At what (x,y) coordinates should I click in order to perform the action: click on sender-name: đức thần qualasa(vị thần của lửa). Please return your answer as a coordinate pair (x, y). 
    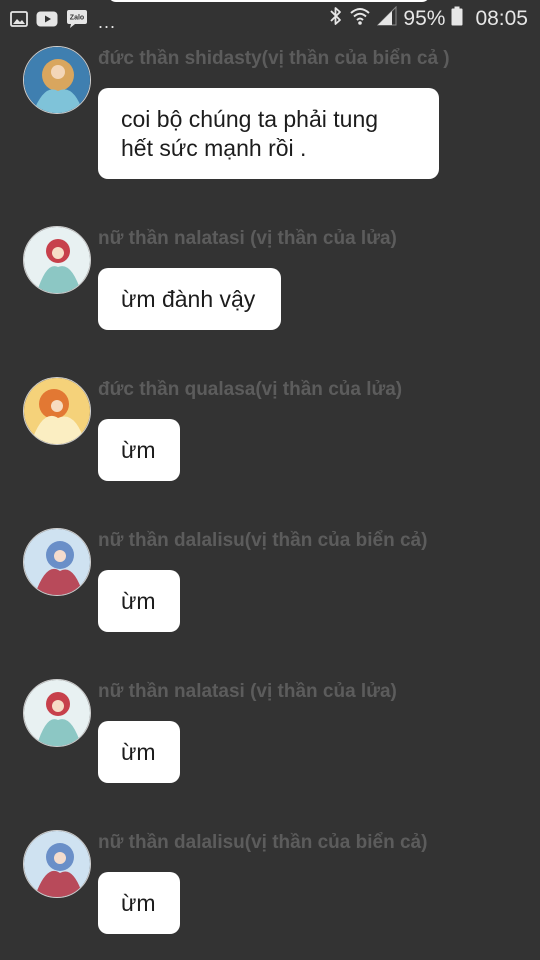
    Looking at the image, I should click on (250, 389).